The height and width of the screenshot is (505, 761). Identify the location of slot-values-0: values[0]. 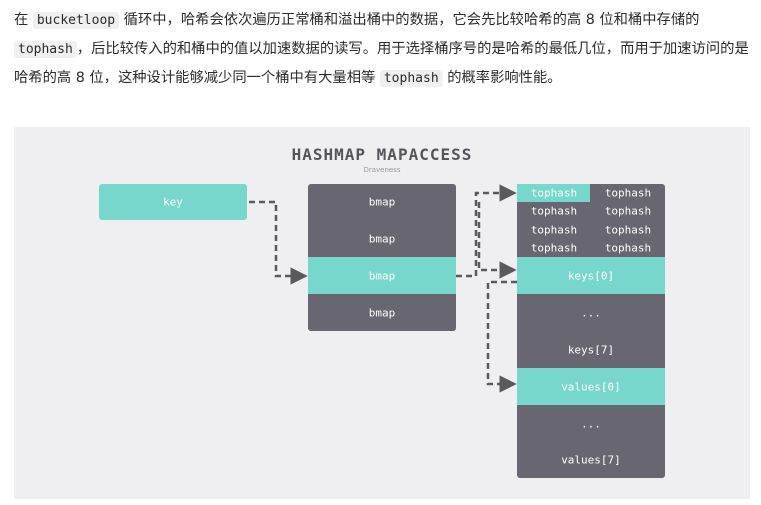
(591, 387).